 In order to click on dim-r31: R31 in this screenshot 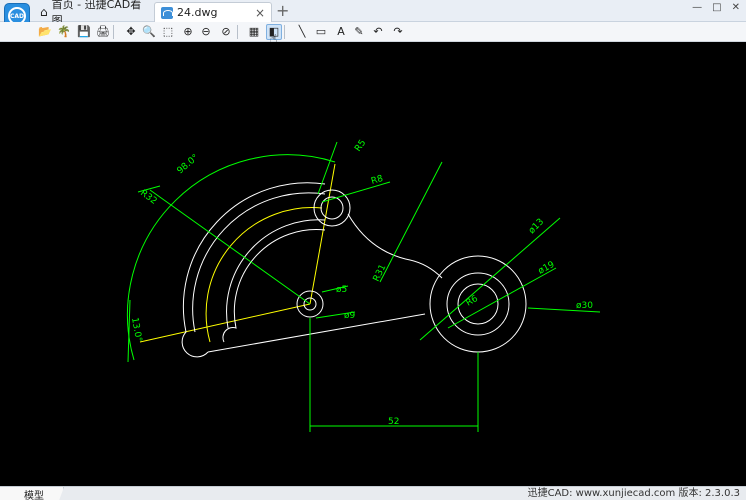, I will do `click(380, 273)`.